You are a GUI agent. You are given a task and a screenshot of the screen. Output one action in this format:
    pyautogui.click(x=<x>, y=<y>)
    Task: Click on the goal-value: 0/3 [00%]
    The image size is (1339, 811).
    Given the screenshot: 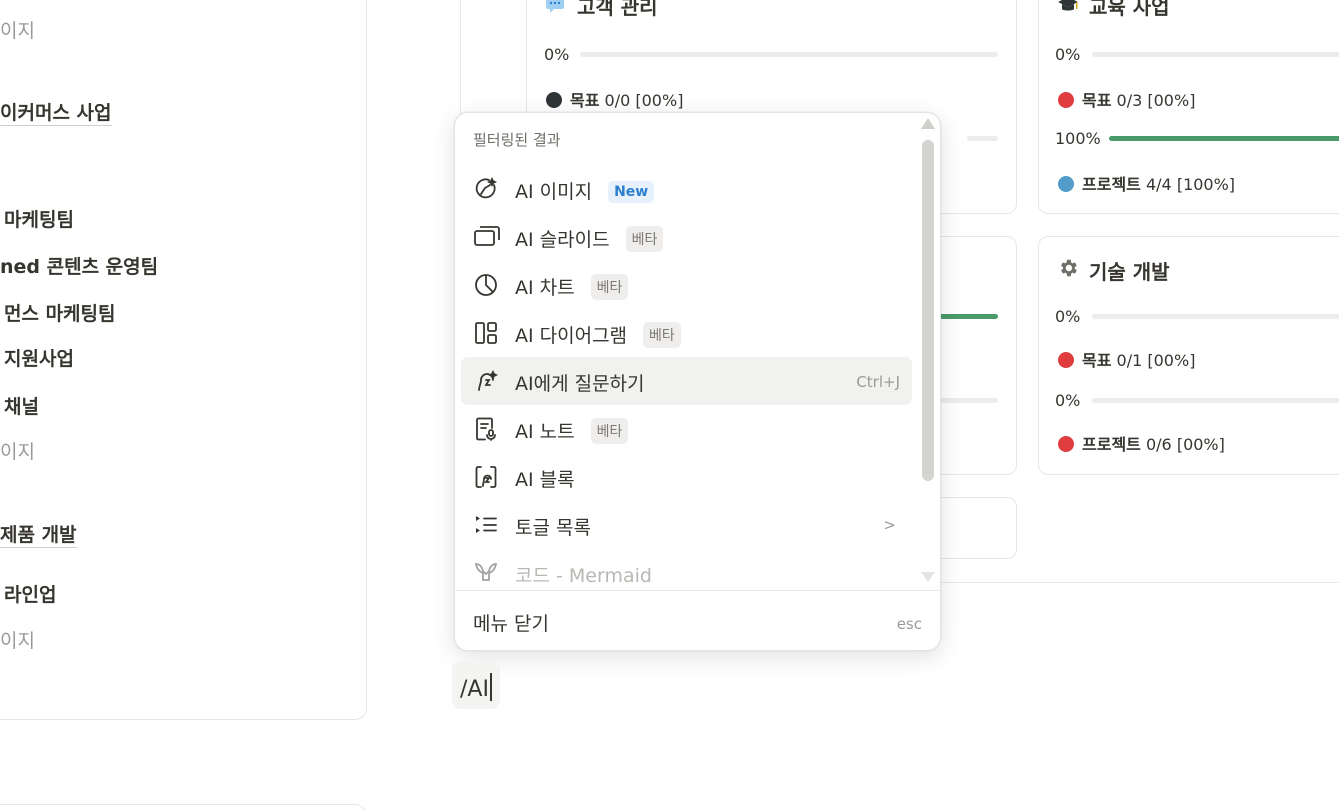 What is the action you would take?
    pyautogui.click(x=1156, y=100)
    